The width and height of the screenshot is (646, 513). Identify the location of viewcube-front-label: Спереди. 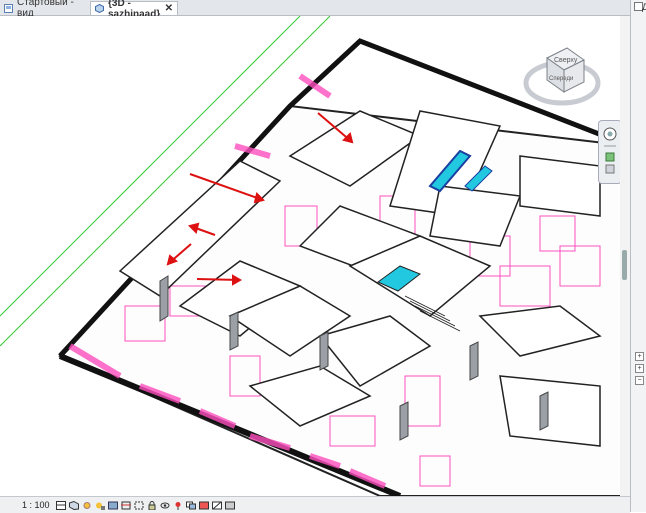
(561, 79).